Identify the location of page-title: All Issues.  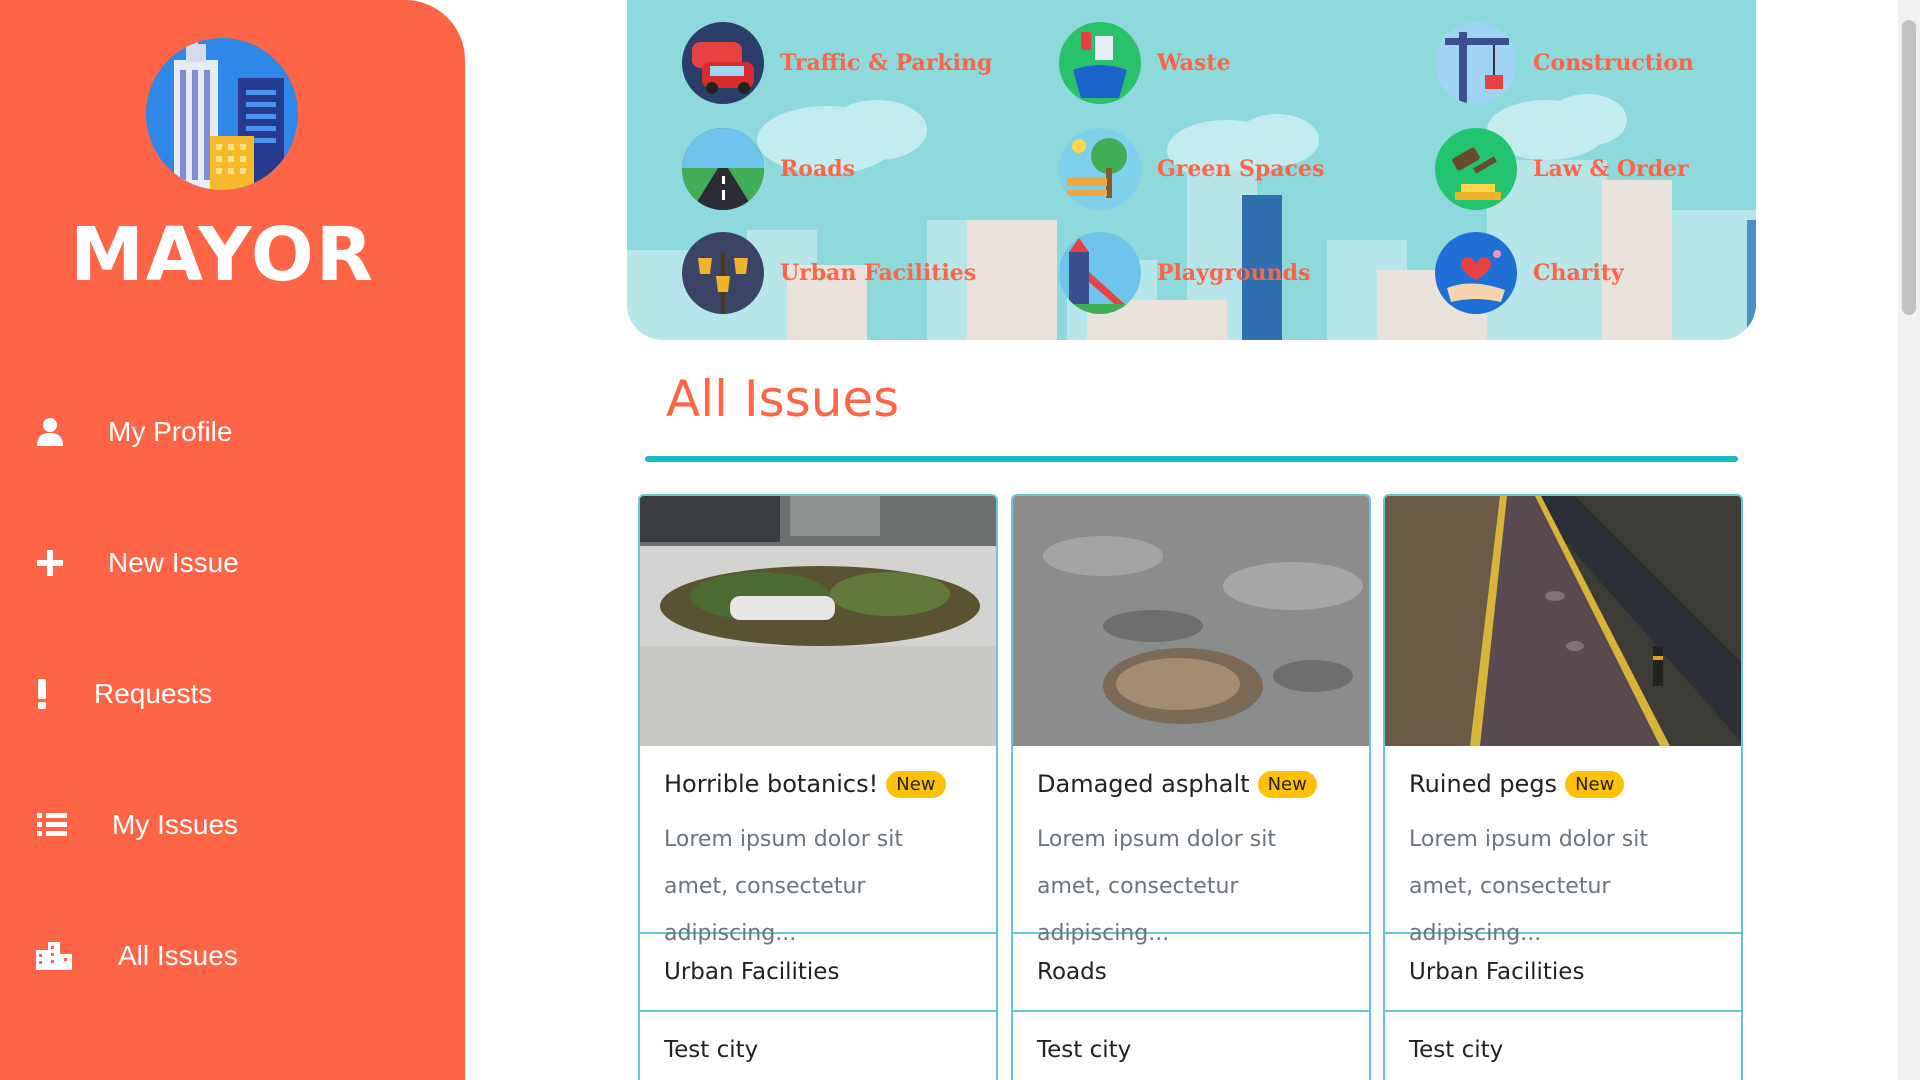
(783, 399).